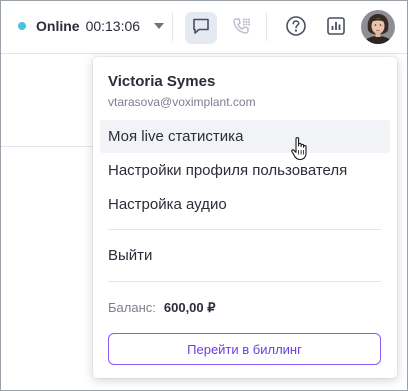 This screenshot has height=391, width=408. I want to click on statistics-button, so click(336, 28).